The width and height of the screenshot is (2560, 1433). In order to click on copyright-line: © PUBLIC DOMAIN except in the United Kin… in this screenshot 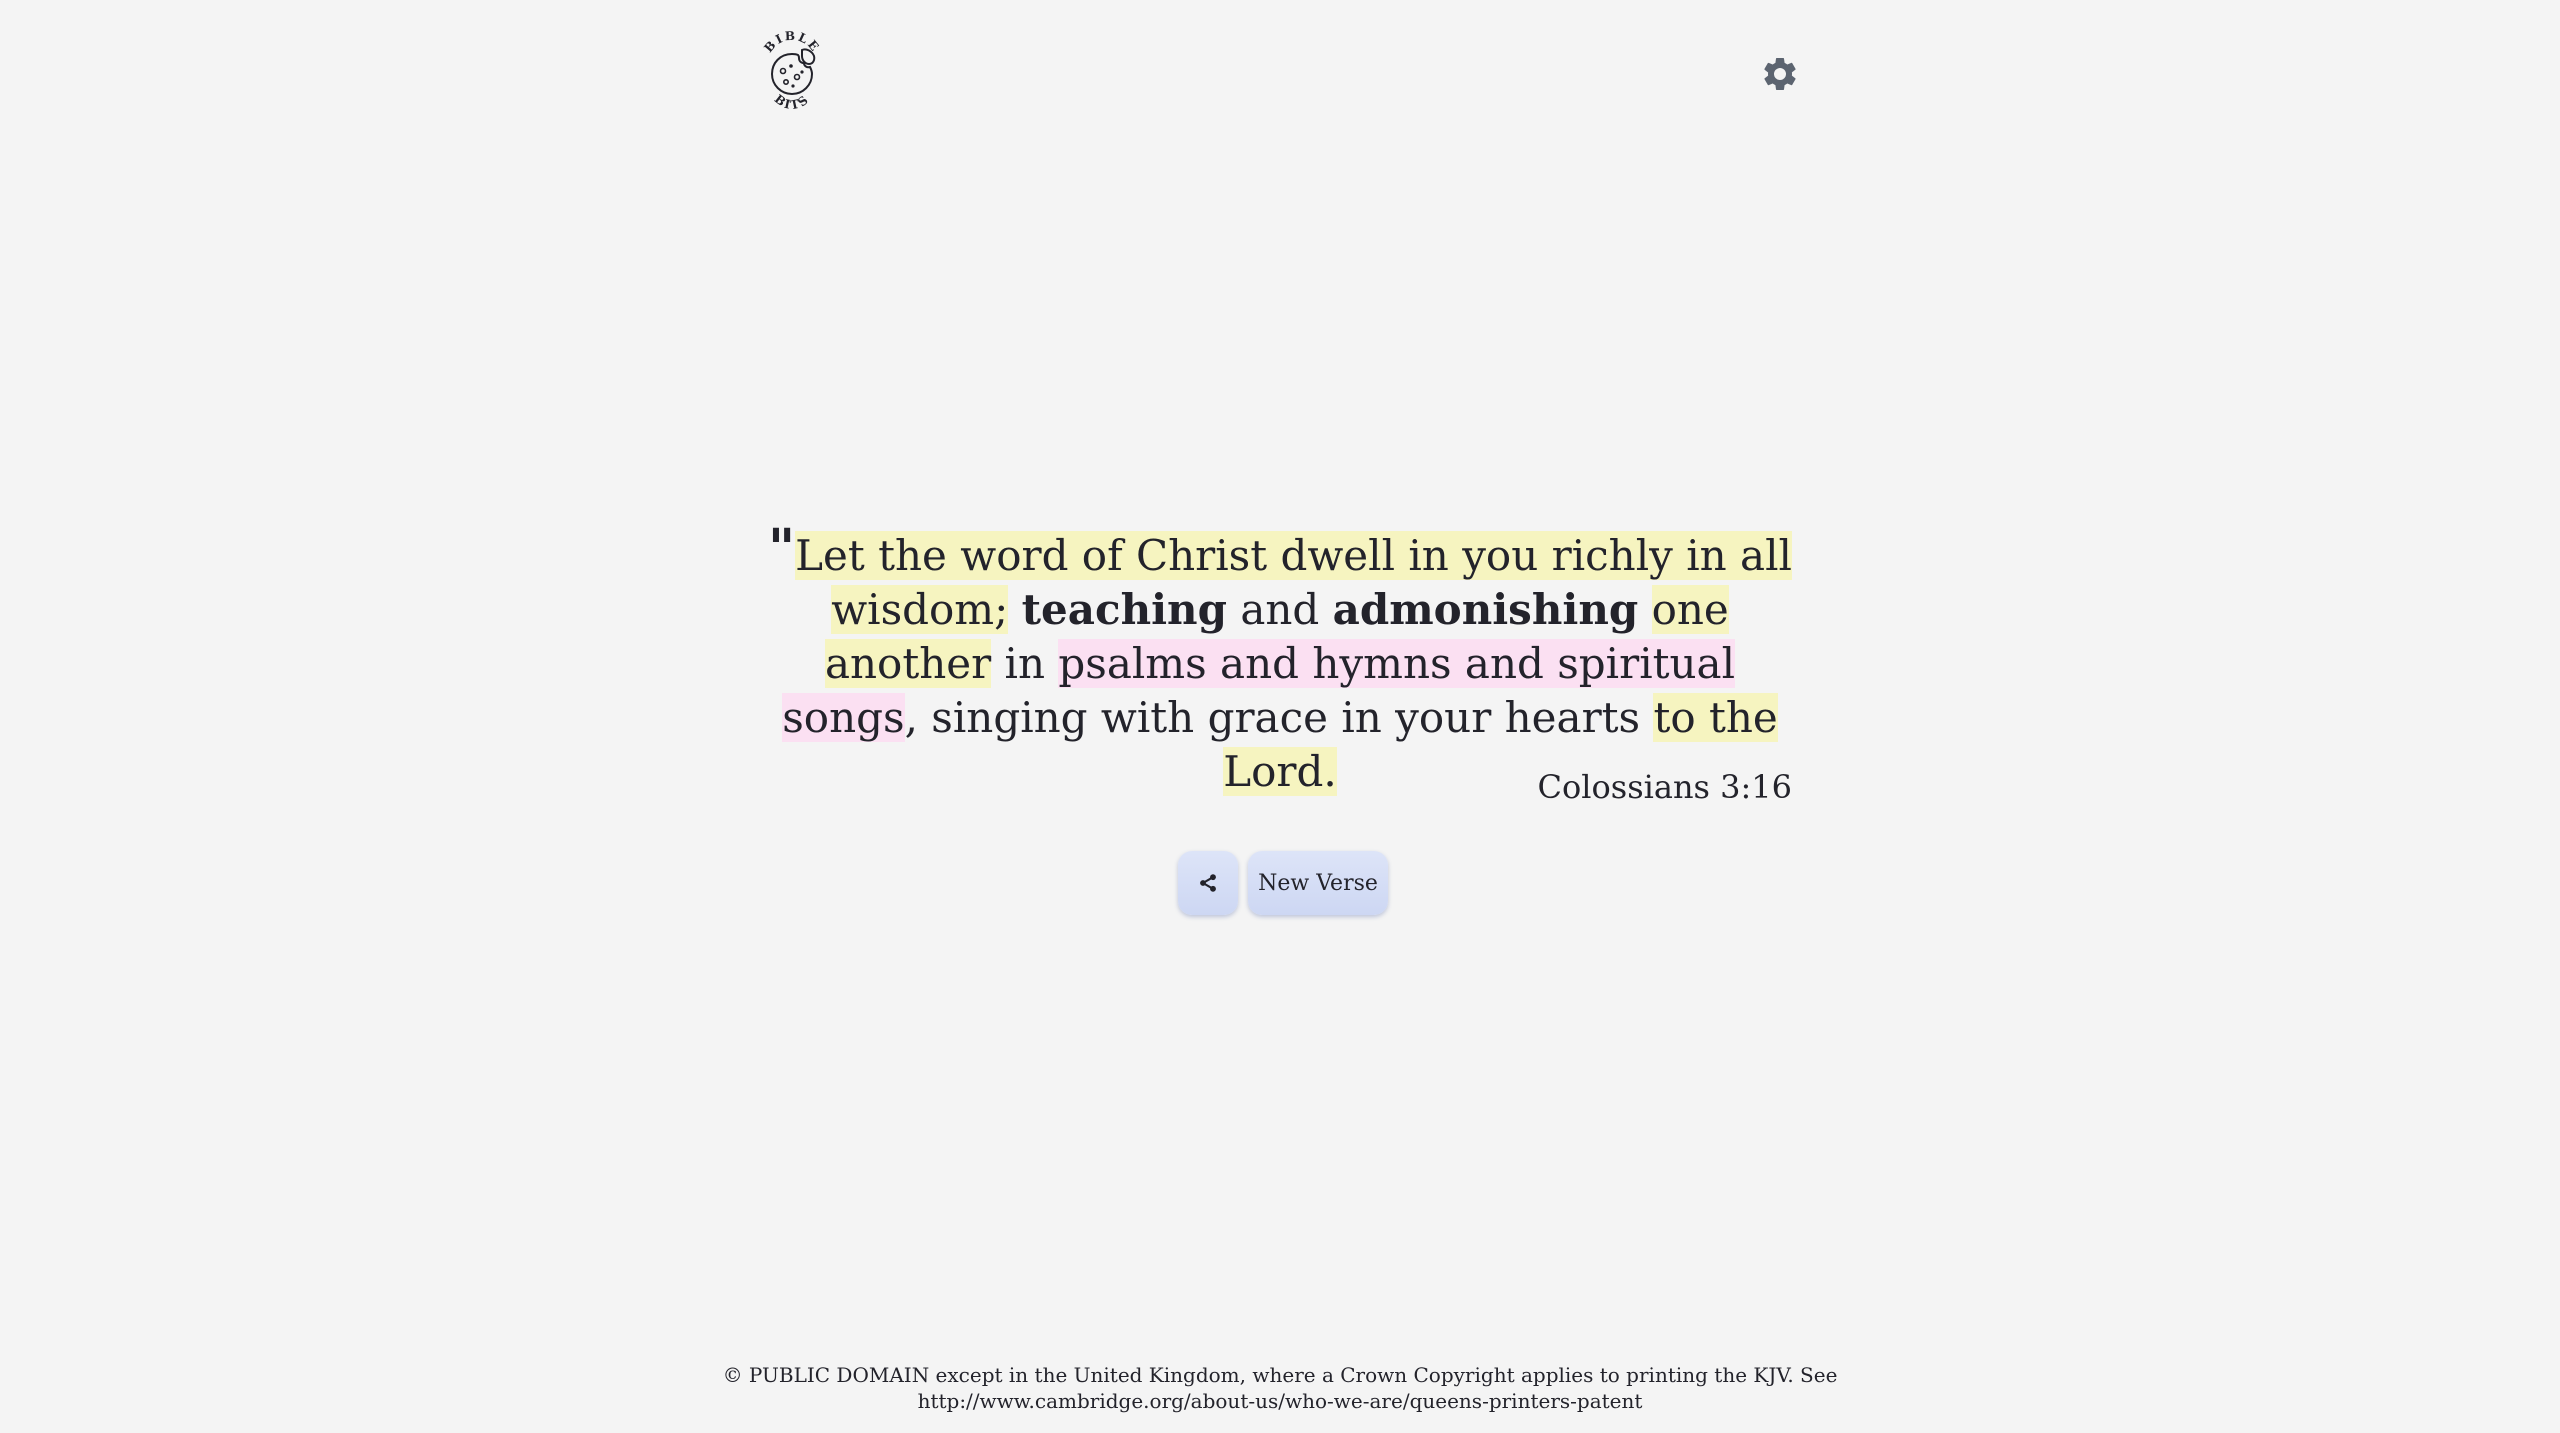, I will do `click(1280, 1375)`.